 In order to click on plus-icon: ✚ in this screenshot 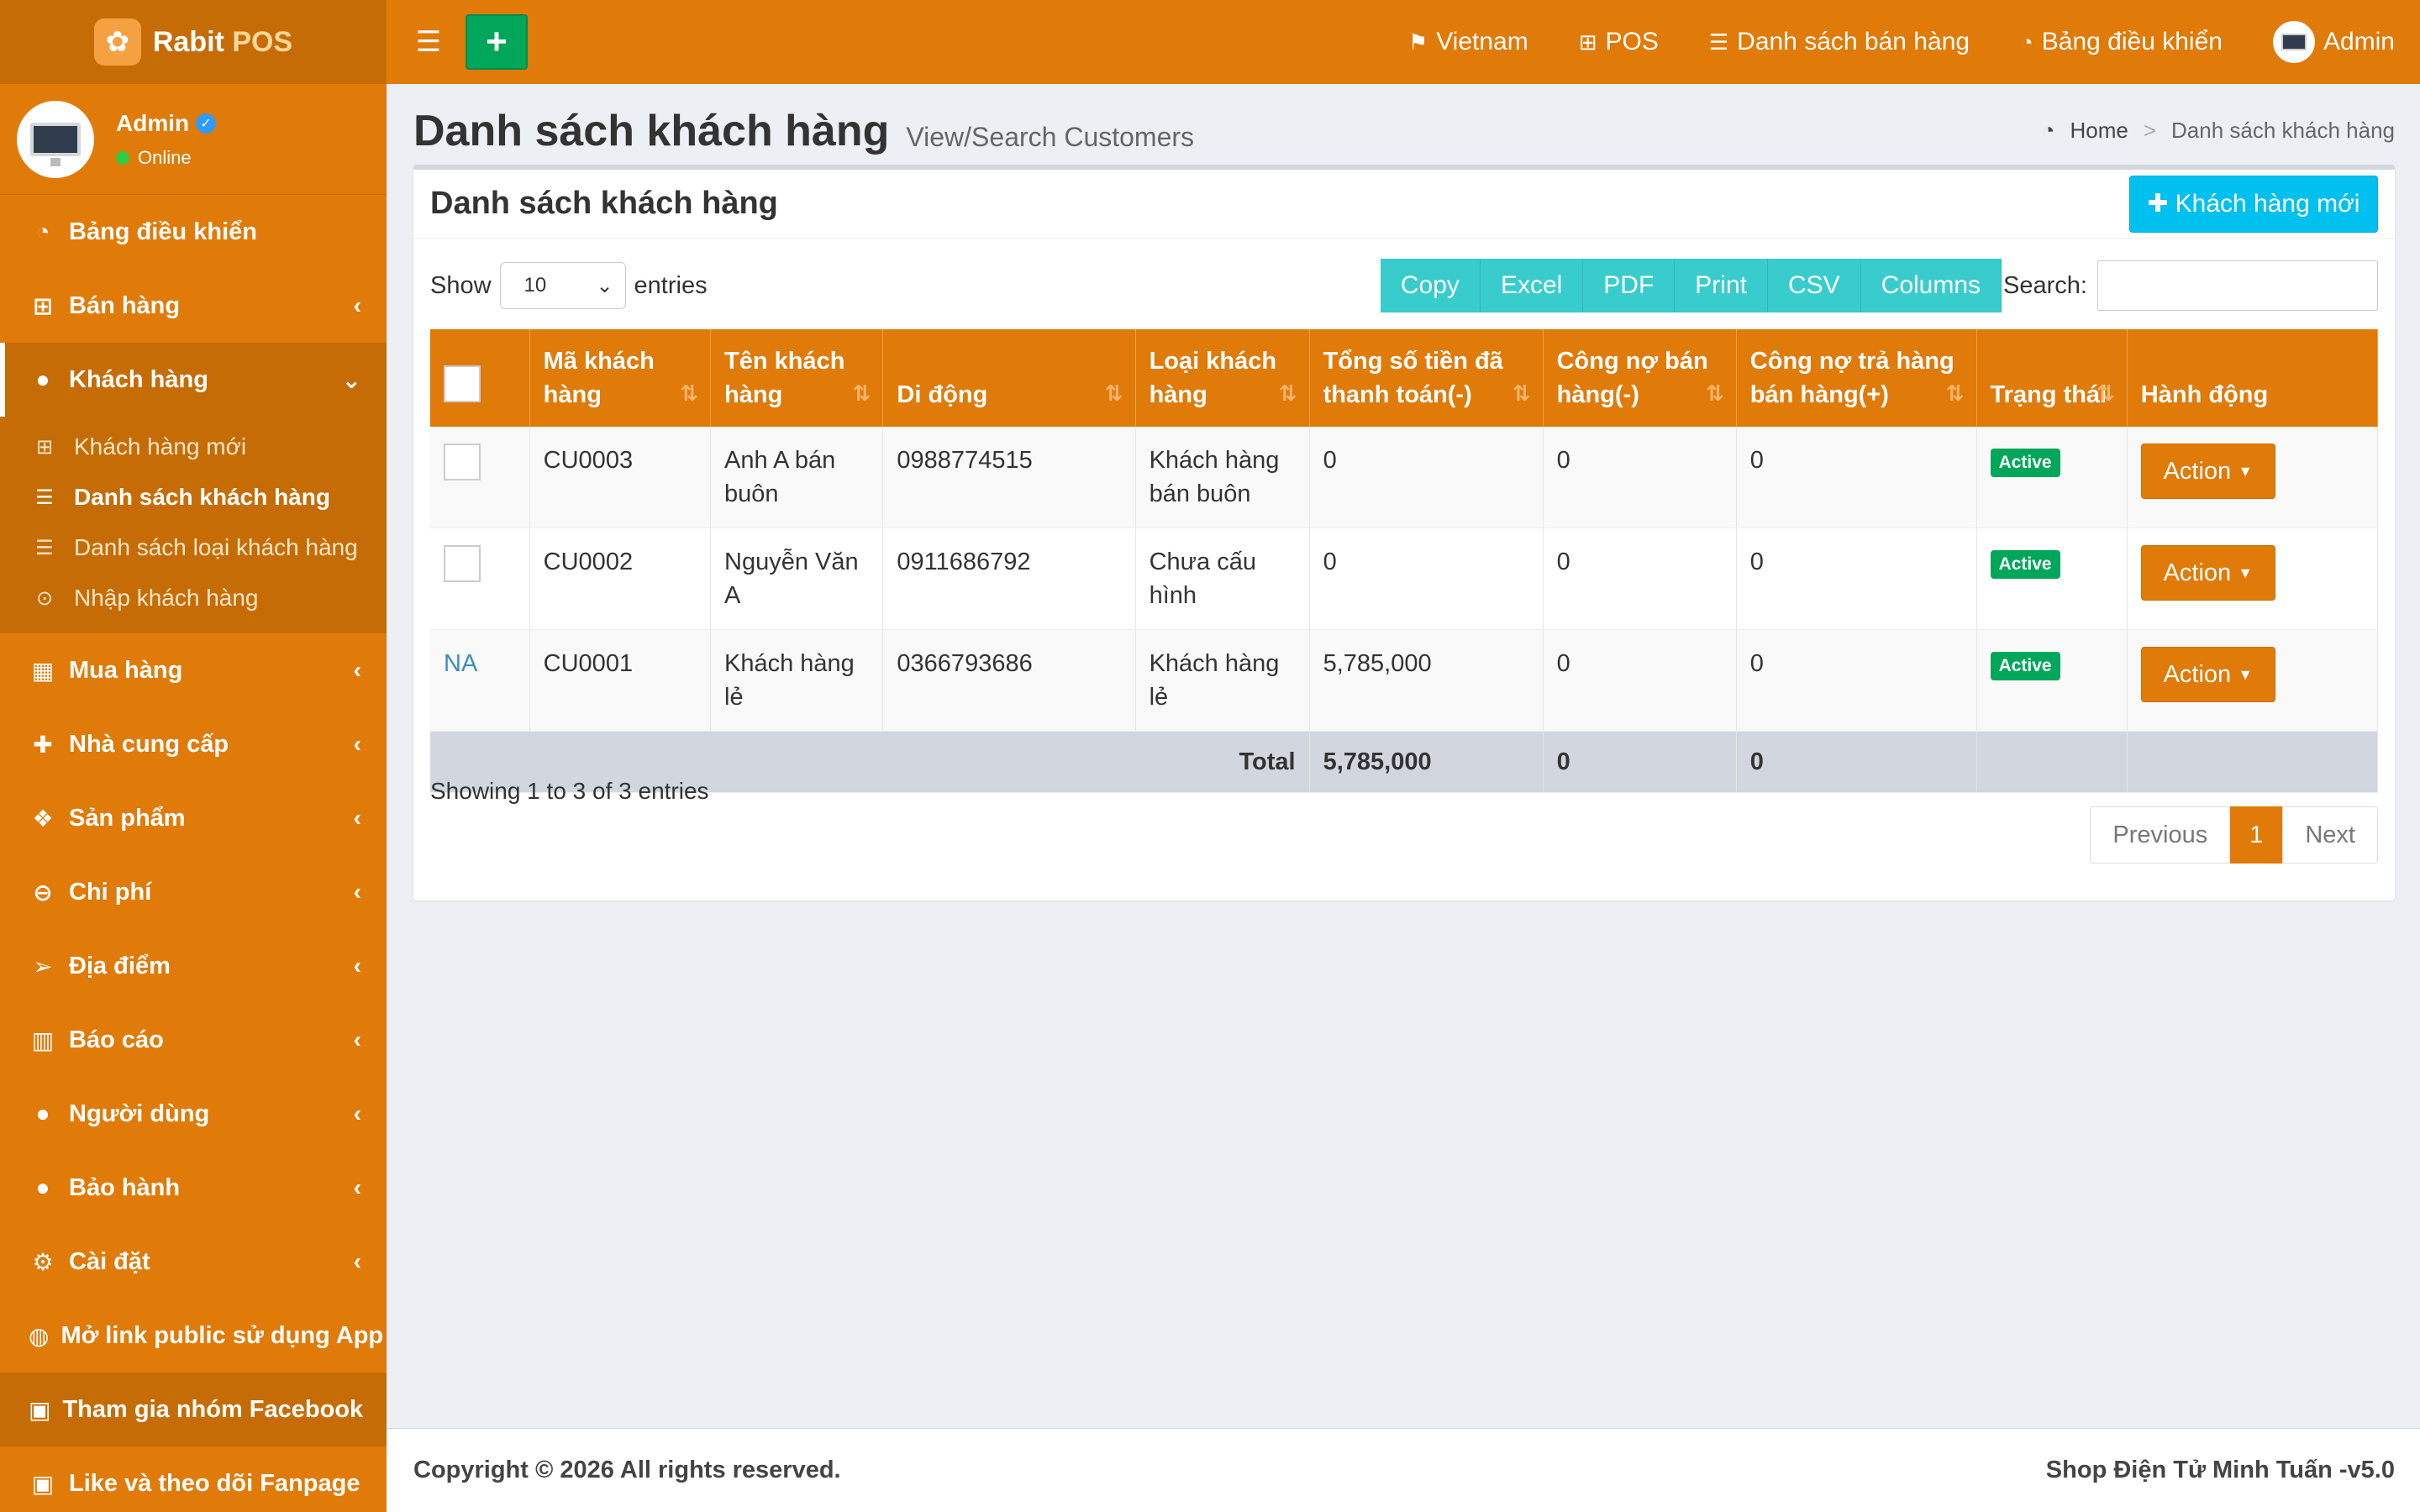, I will do `click(2158, 204)`.